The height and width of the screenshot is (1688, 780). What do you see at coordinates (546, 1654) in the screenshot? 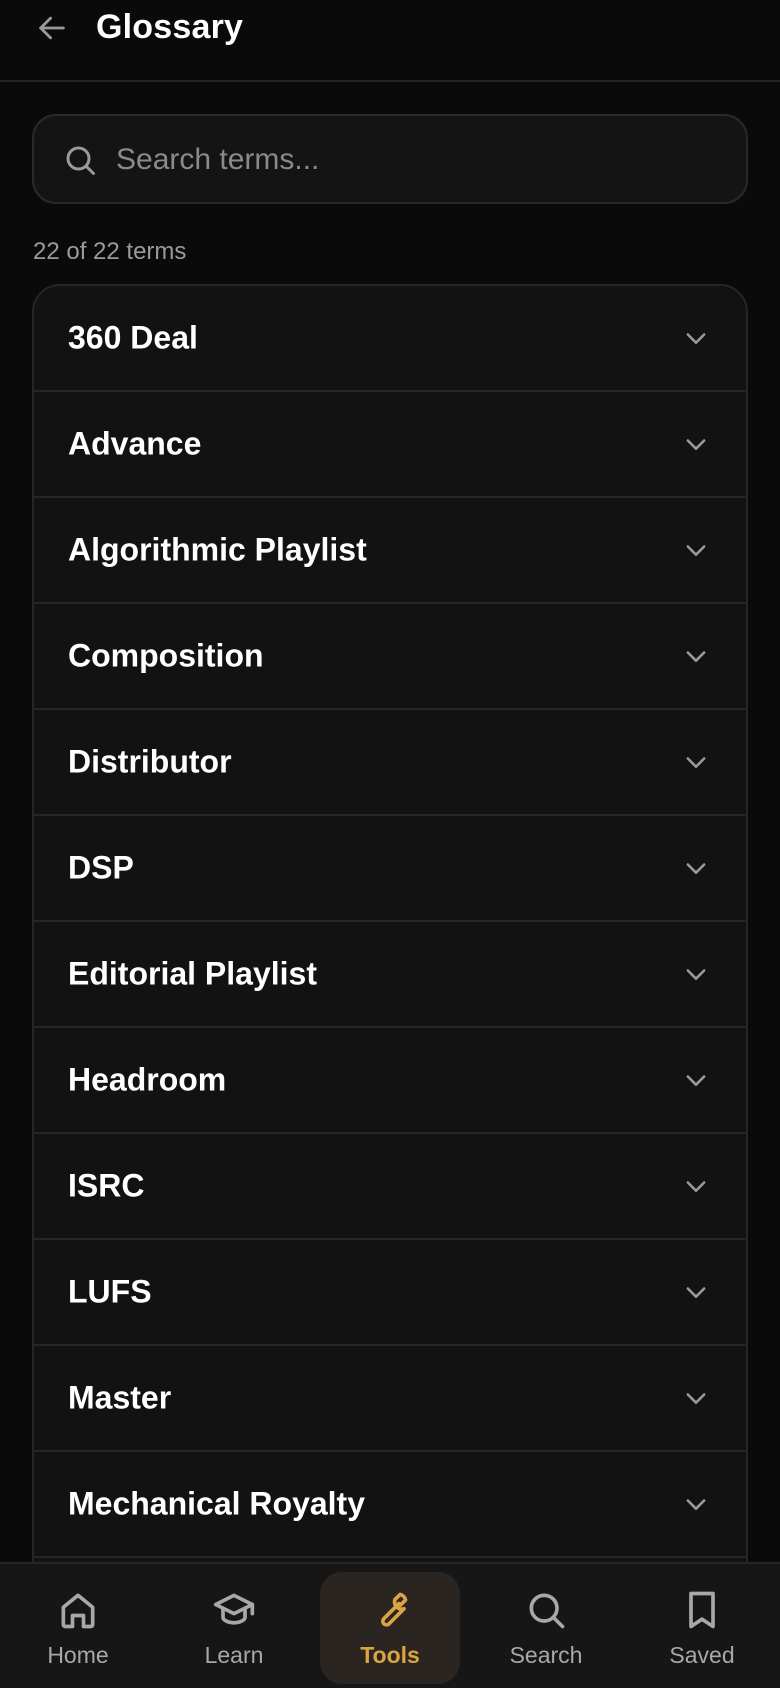
I see `nav-label: Search` at bounding box center [546, 1654].